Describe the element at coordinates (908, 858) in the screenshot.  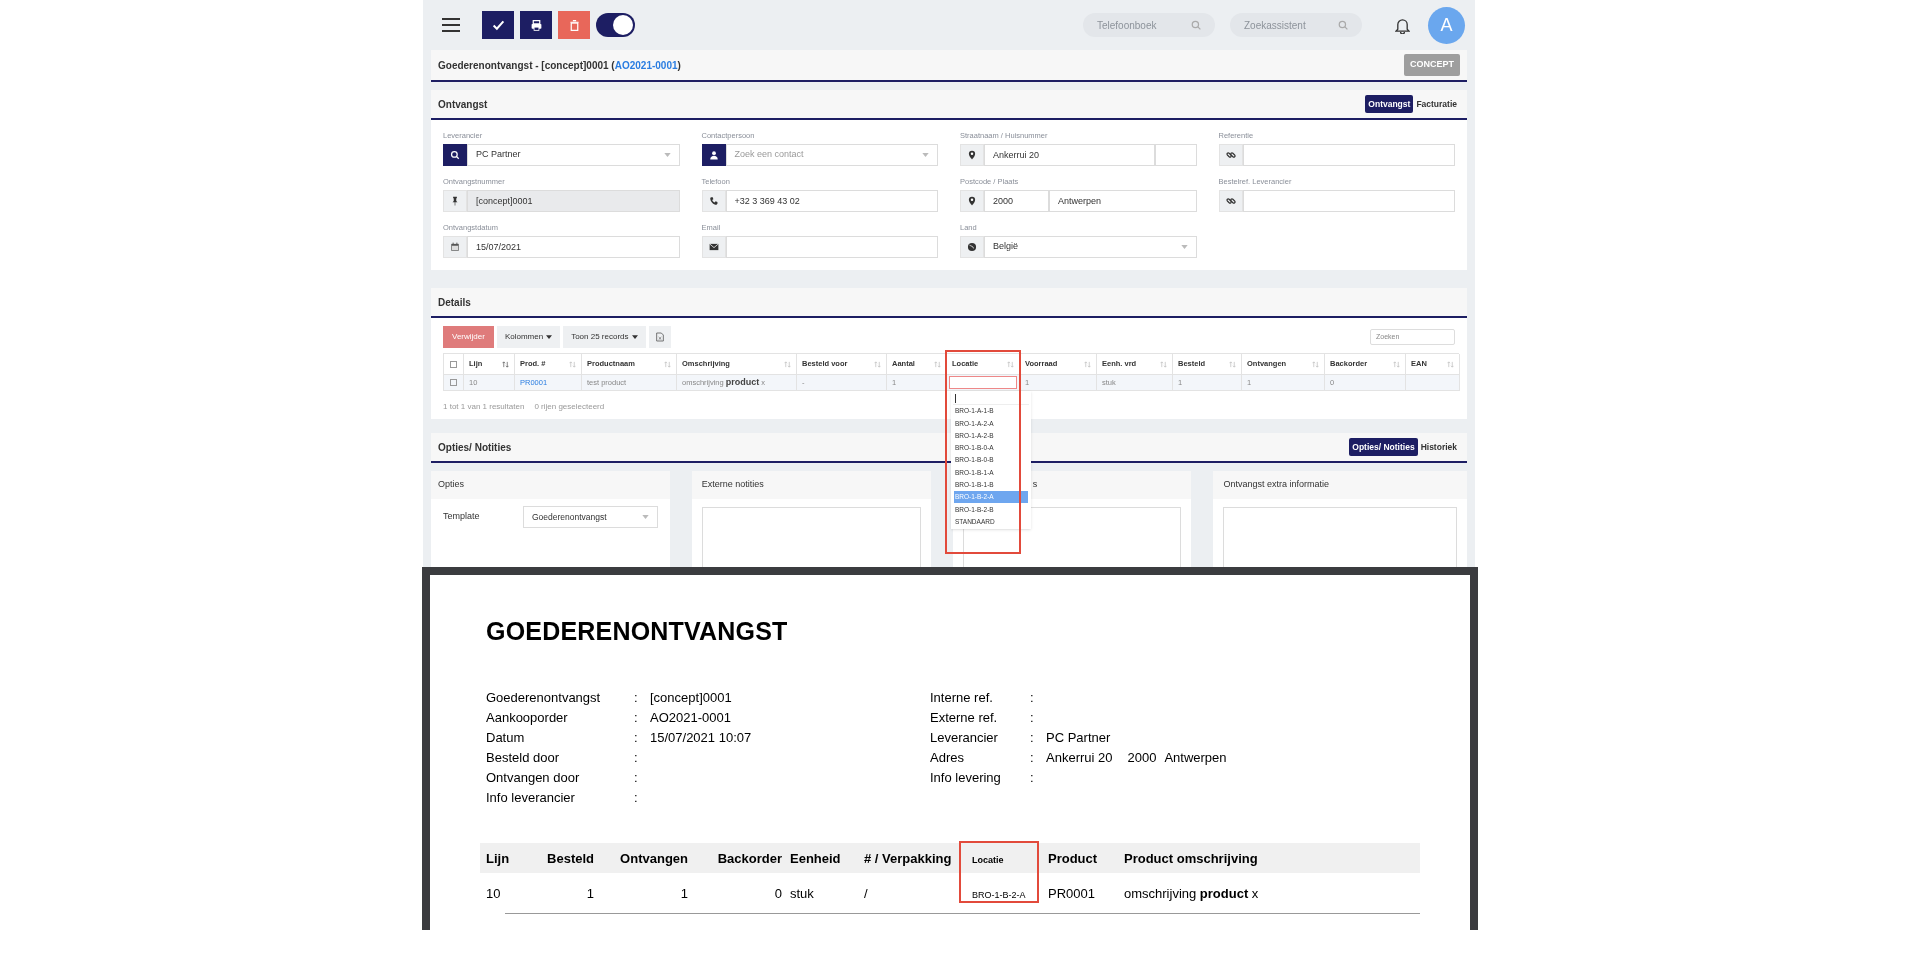
I see `column-header: # / Verpakking` at that location.